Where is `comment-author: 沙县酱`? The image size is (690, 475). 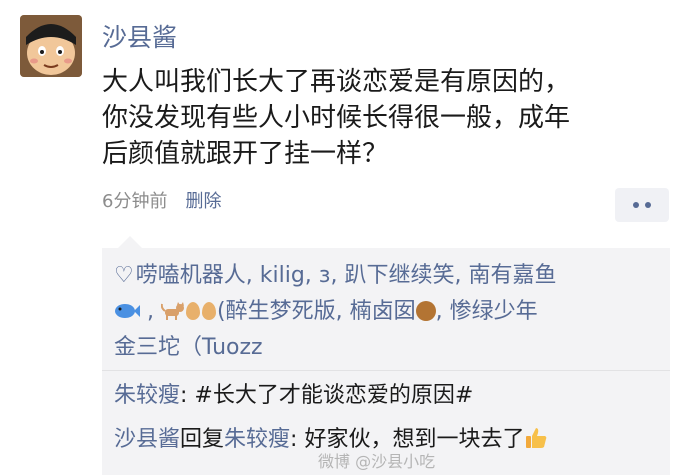
comment-author: 沙县酱 is located at coordinates (147, 439).